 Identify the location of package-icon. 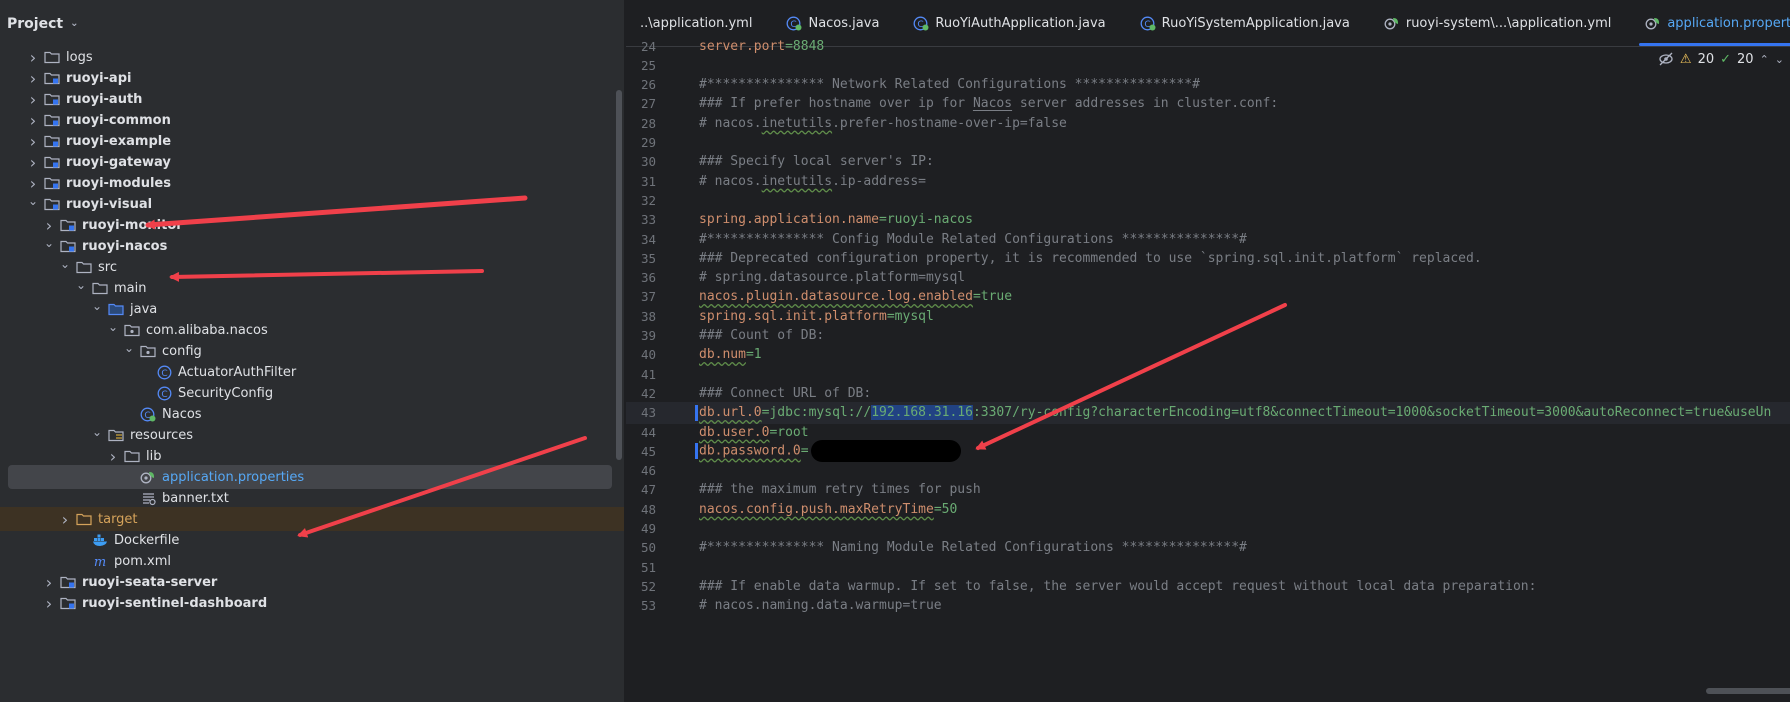
(148, 351).